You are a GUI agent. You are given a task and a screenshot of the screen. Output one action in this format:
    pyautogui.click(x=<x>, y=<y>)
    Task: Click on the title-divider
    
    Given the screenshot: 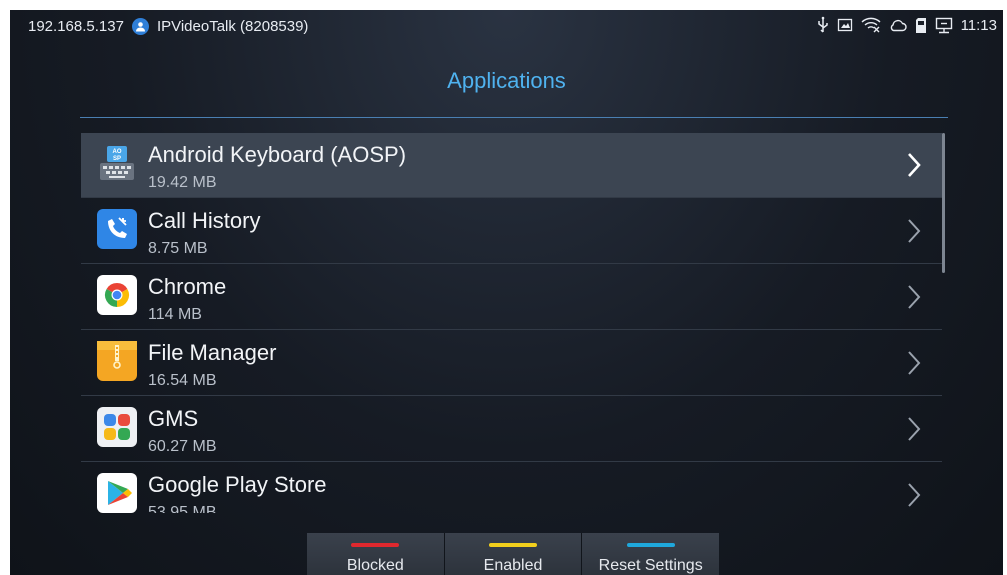 What is the action you would take?
    pyautogui.click(x=514, y=117)
    